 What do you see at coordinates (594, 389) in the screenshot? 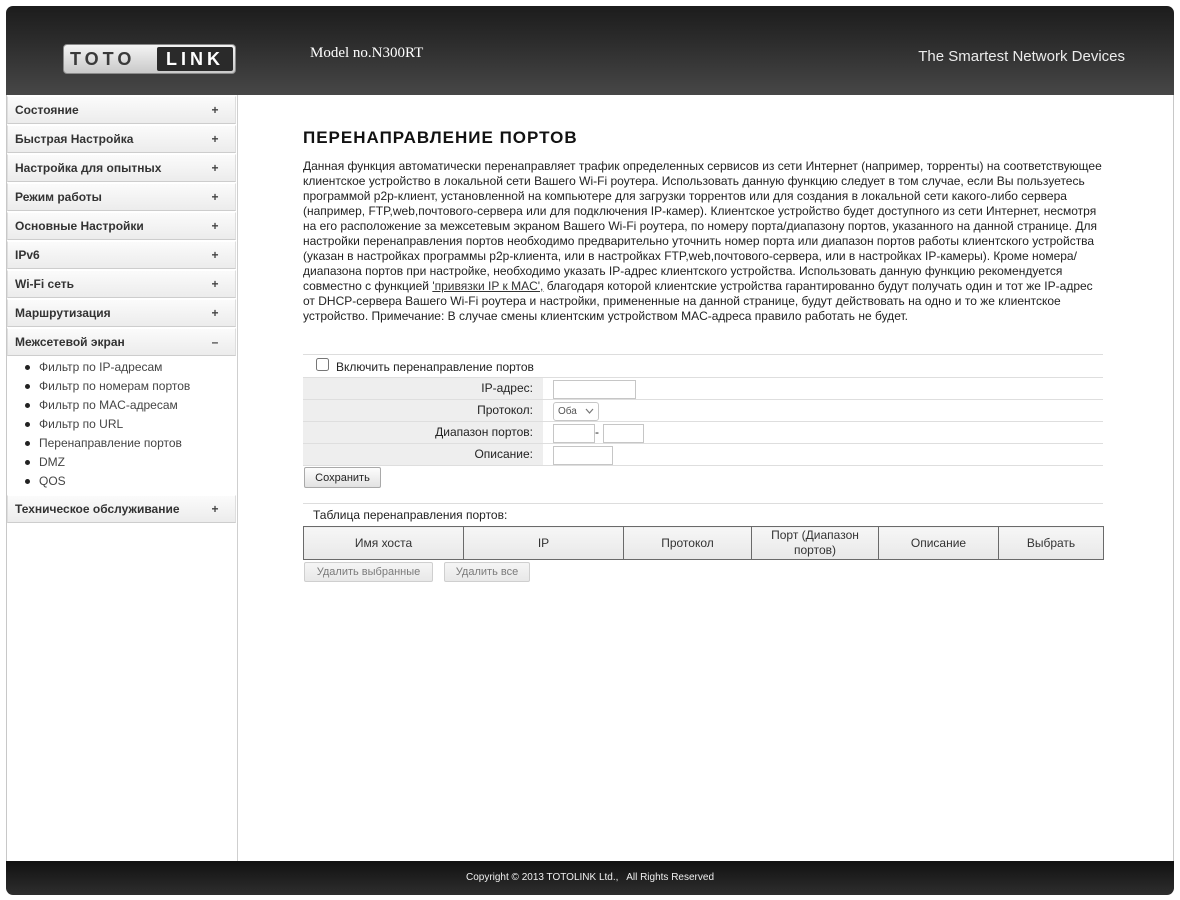
I see `ip-address-input` at bounding box center [594, 389].